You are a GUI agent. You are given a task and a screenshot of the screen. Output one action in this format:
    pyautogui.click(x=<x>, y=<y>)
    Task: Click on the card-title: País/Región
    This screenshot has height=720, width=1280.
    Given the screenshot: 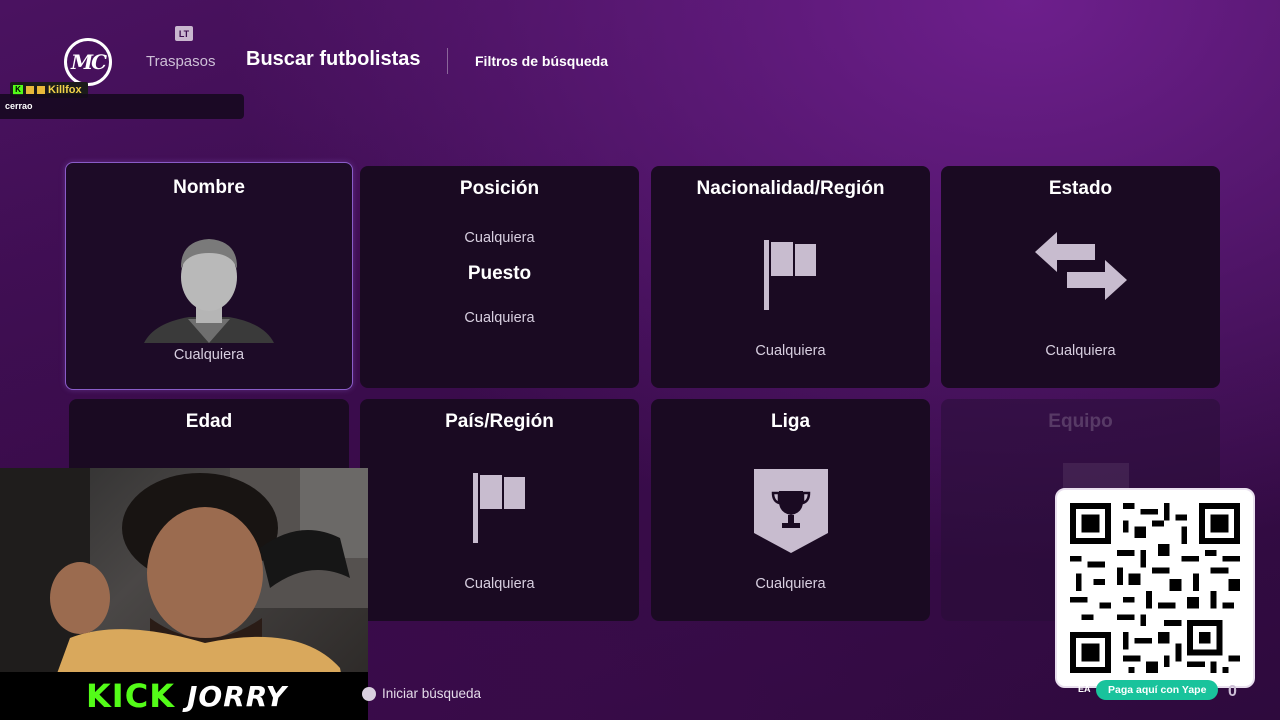 What is the action you would take?
    pyautogui.click(x=499, y=421)
    